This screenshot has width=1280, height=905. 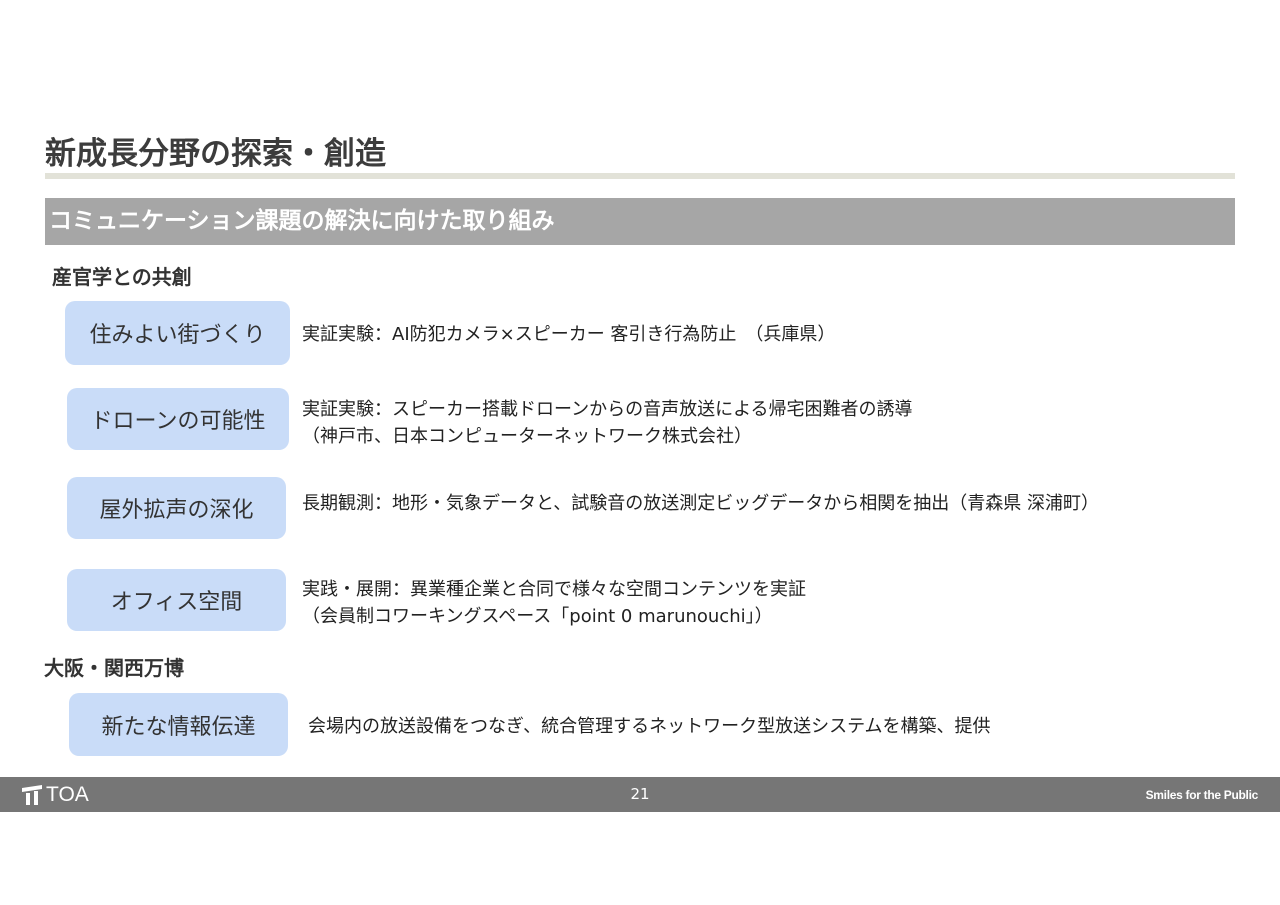 I want to click on section-banner: コミュニケーション課題の解決に向けた取り組み, so click(x=640, y=221).